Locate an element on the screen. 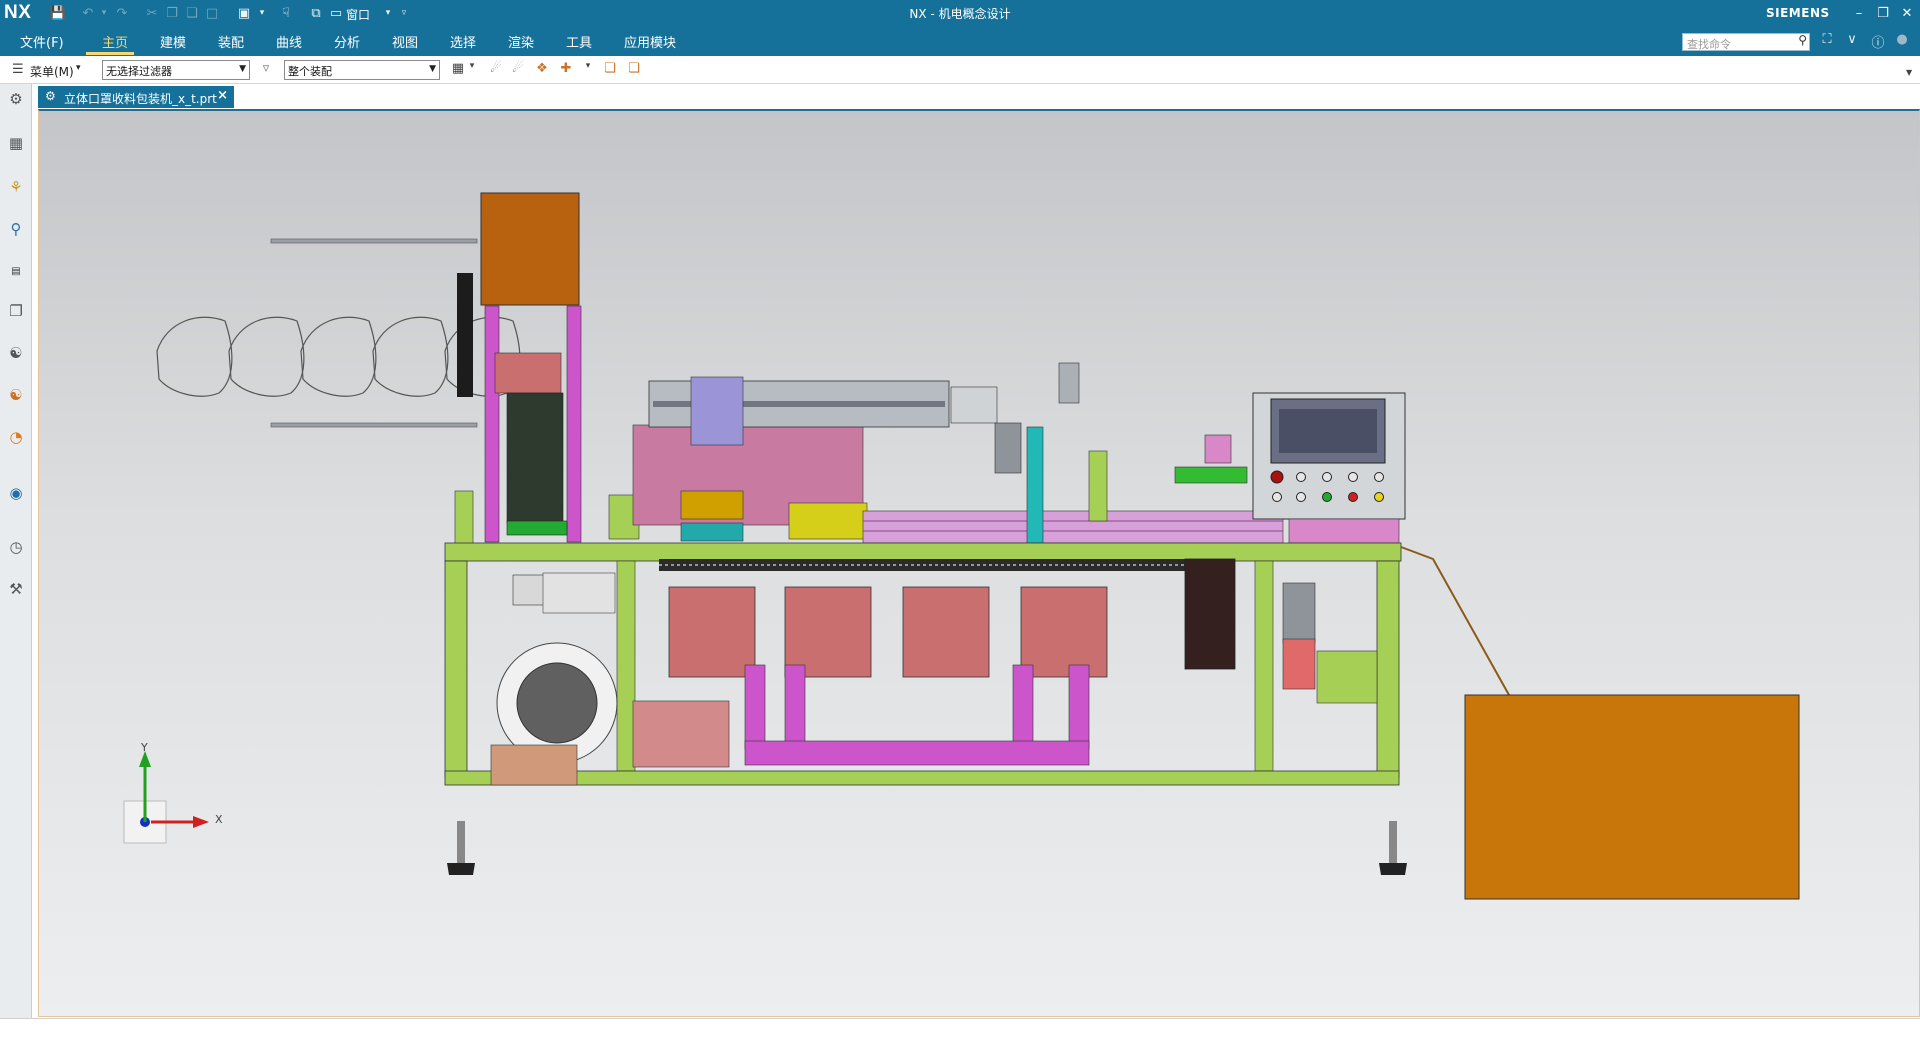 This screenshot has width=1920, height=1040. mask-outline is located at coordinates (194, 356).